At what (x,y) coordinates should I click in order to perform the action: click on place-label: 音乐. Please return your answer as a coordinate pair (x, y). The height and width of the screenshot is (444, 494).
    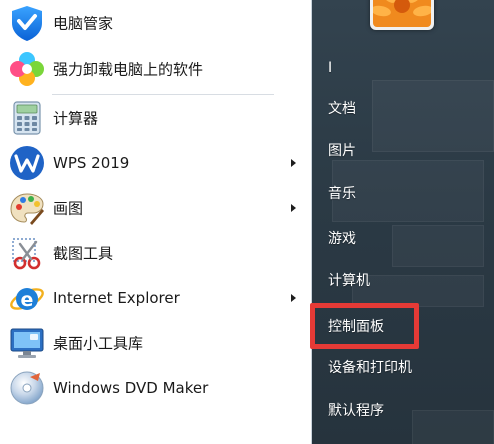
    Looking at the image, I should click on (342, 194).